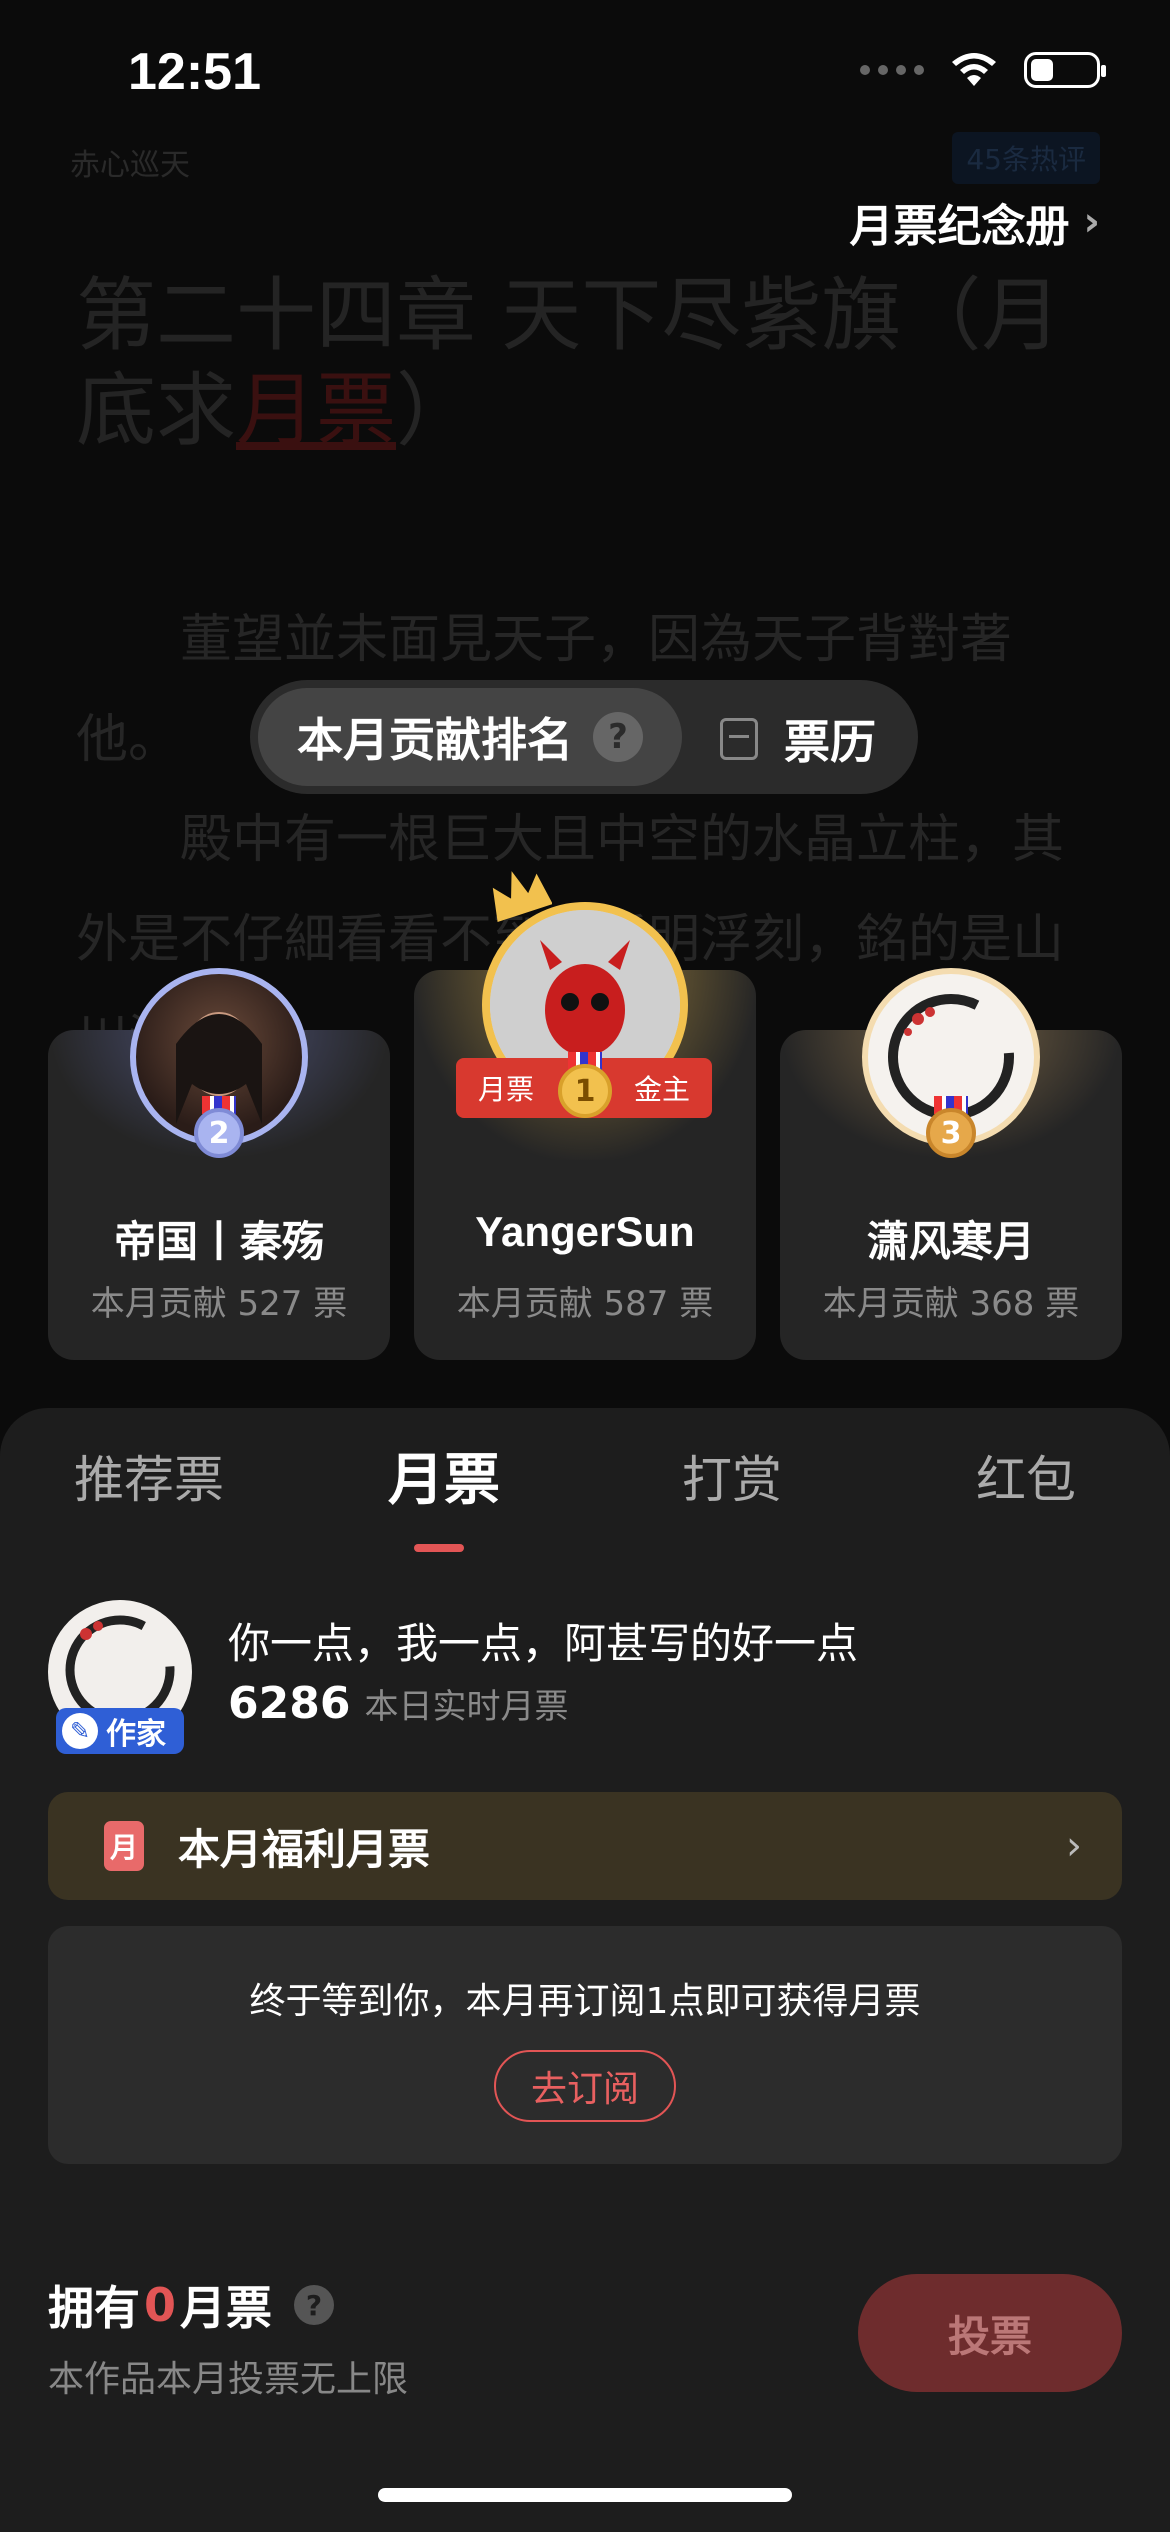 The height and width of the screenshot is (2532, 1170). I want to click on tab-ticket-history: 票历, so click(798, 739).